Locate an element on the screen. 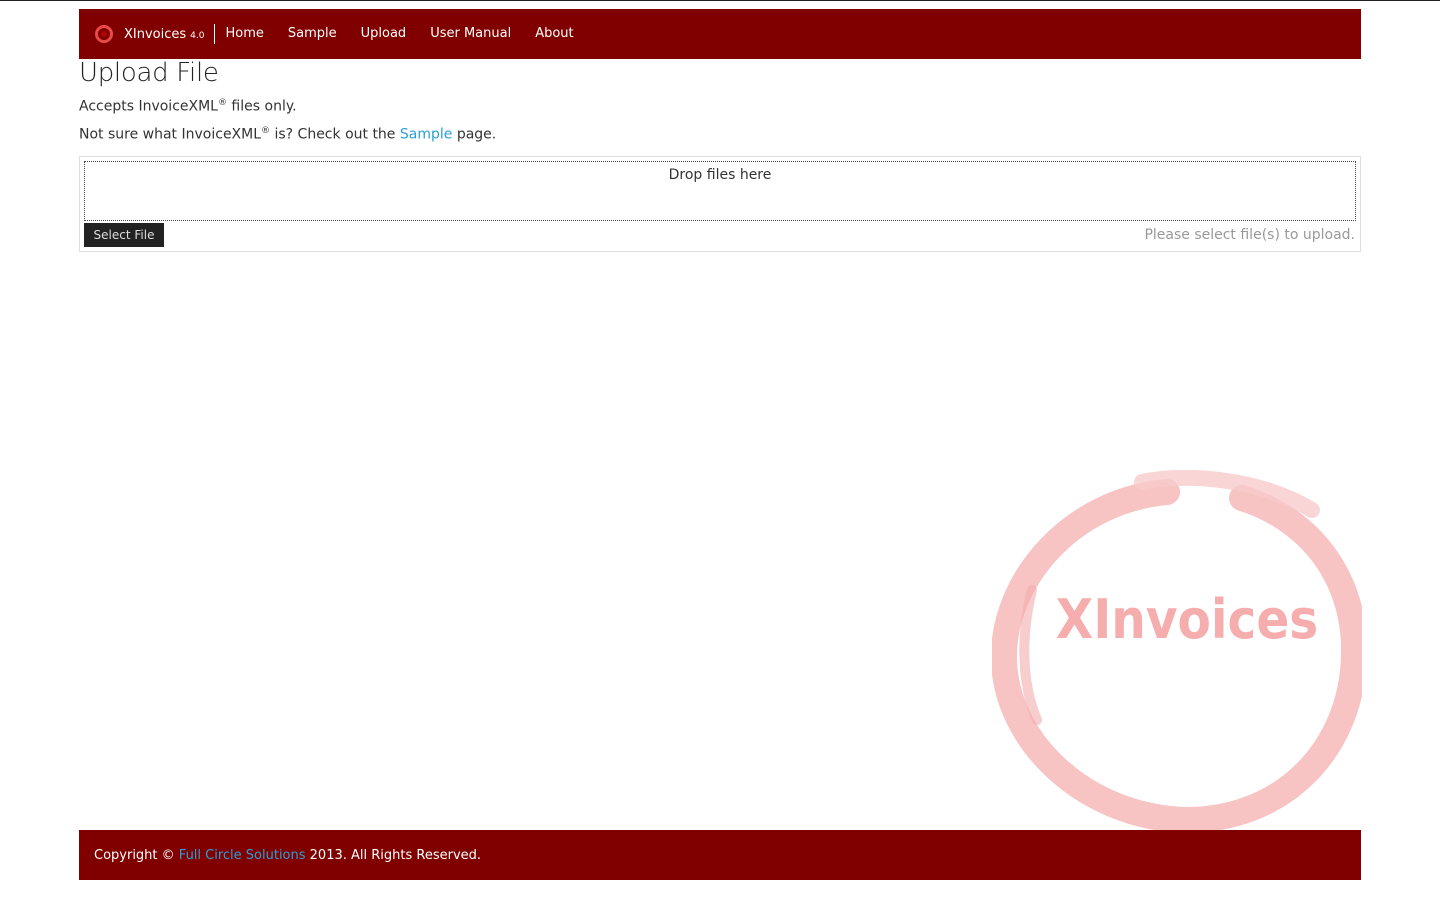 The width and height of the screenshot is (1440, 900). footer-prefix: Copyright © is located at coordinates (136, 855).